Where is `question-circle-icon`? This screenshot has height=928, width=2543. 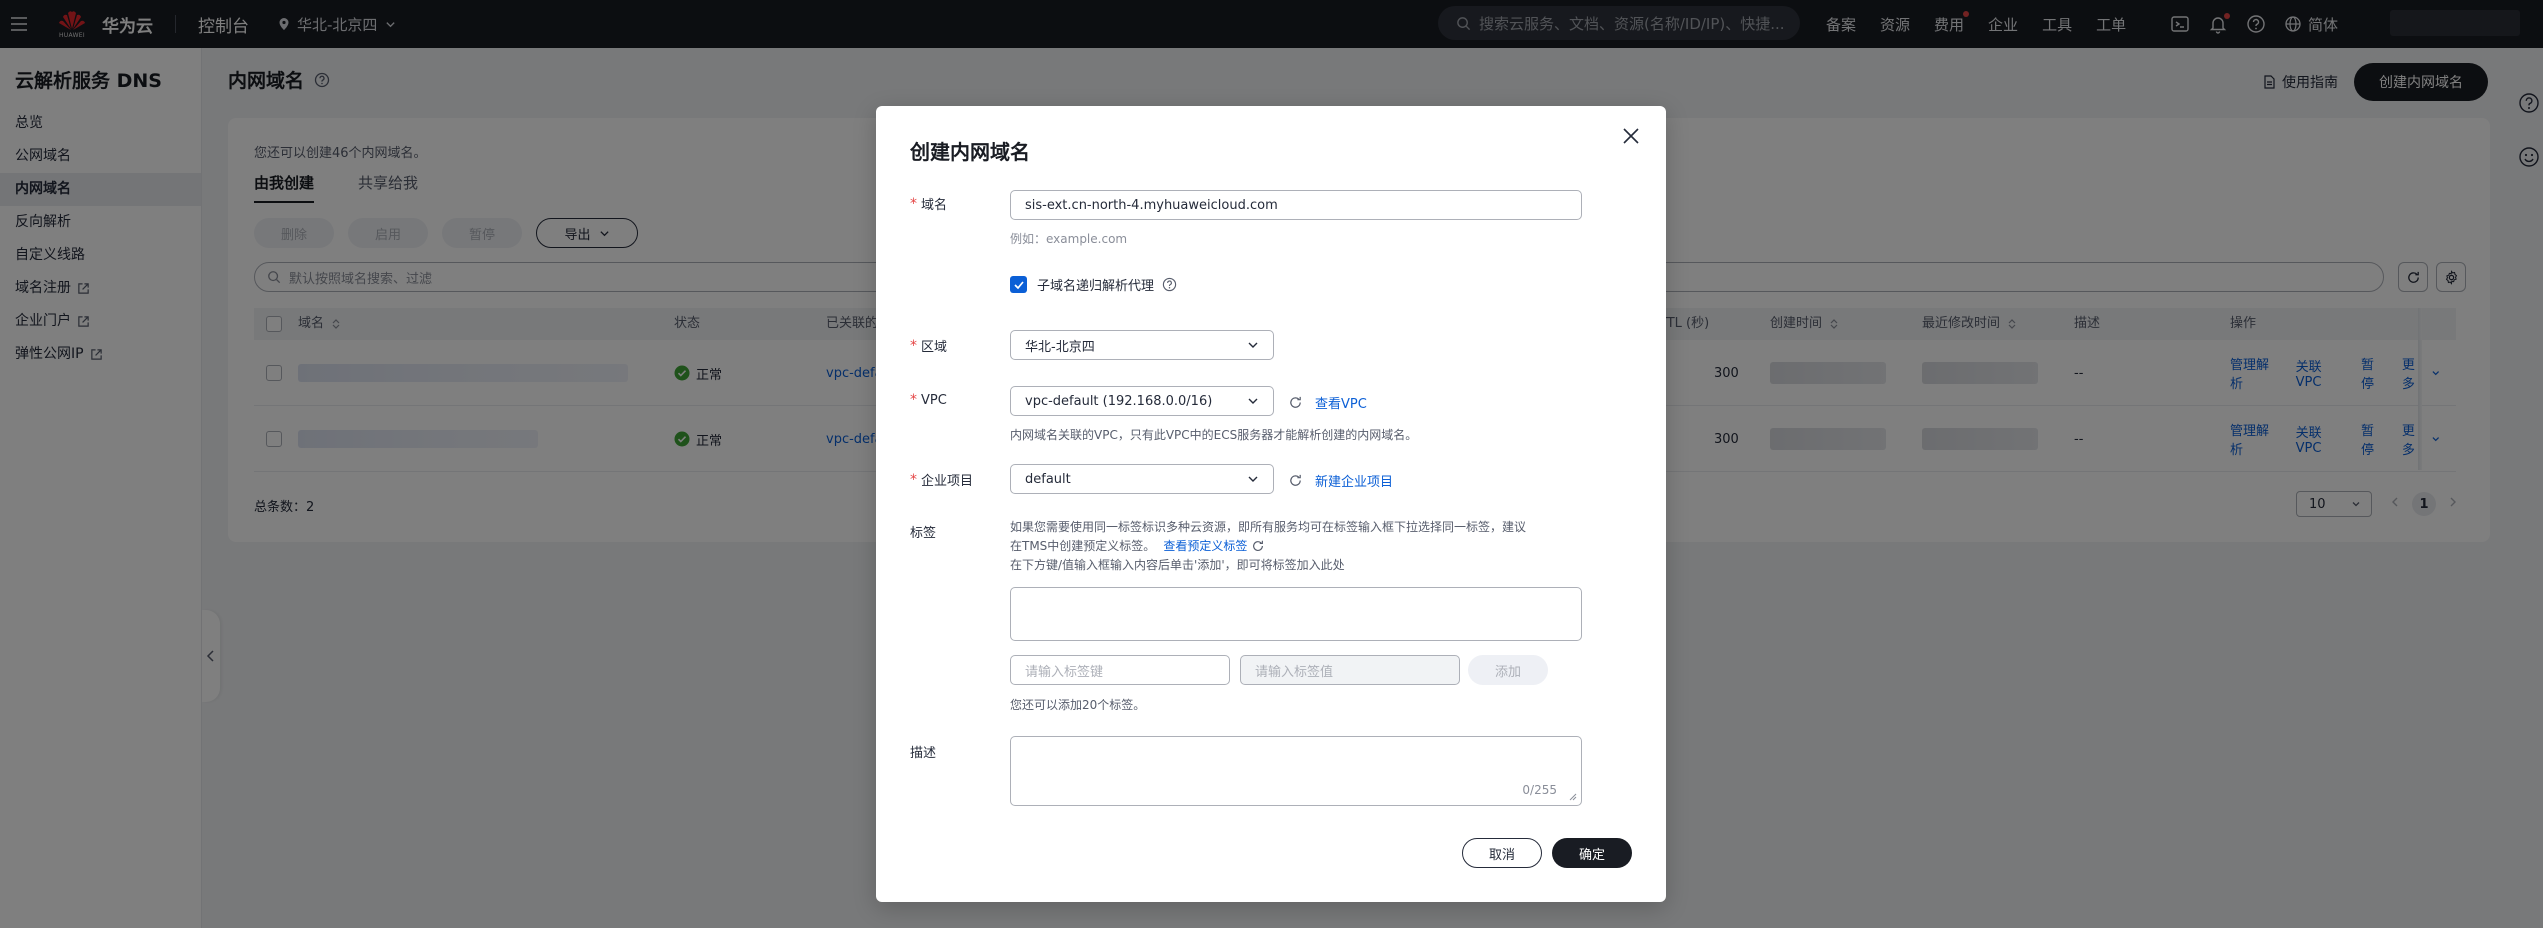 question-circle-icon is located at coordinates (1169, 284).